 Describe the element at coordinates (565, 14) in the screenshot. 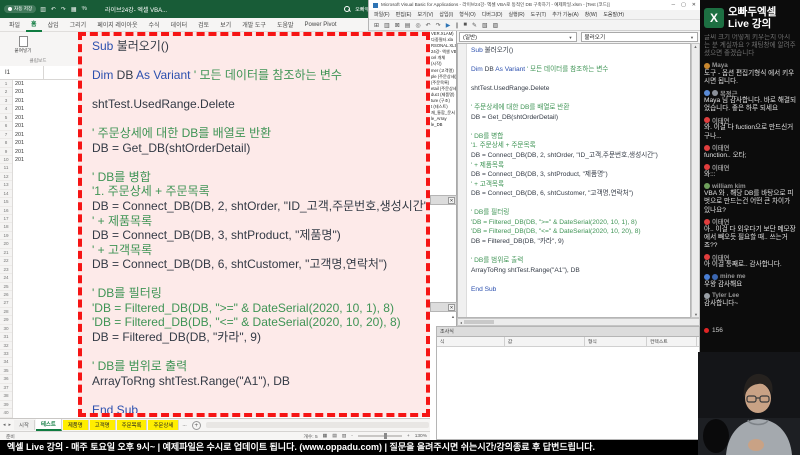

I see `vba-menu-추가 기능(A): 추가 기능(A)` at that location.